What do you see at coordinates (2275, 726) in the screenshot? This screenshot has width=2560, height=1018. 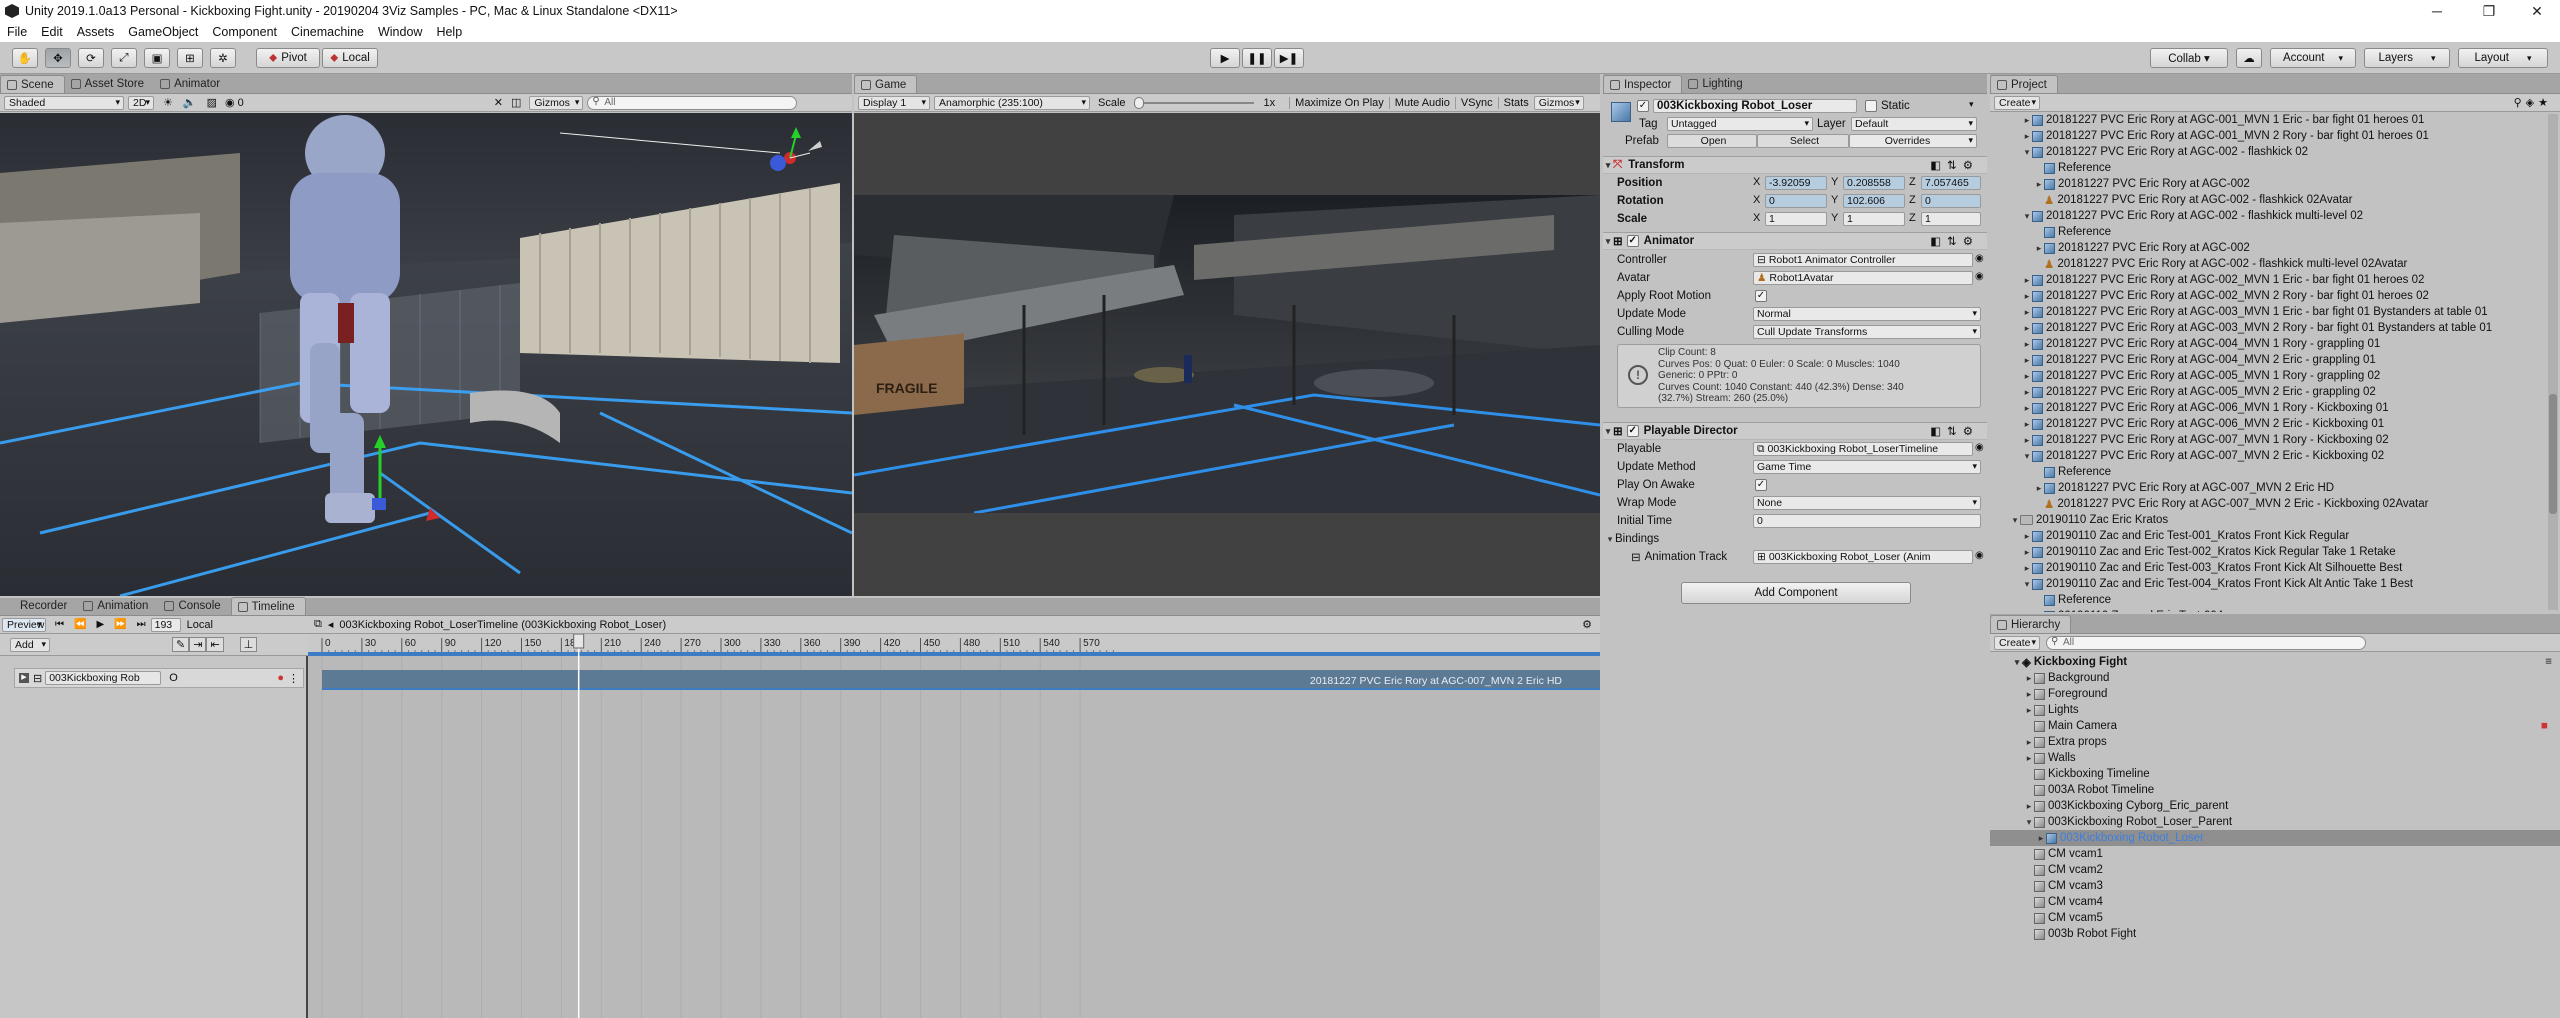 I see `hierarchy-item: Main Camera ■` at bounding box center [2275, 726].